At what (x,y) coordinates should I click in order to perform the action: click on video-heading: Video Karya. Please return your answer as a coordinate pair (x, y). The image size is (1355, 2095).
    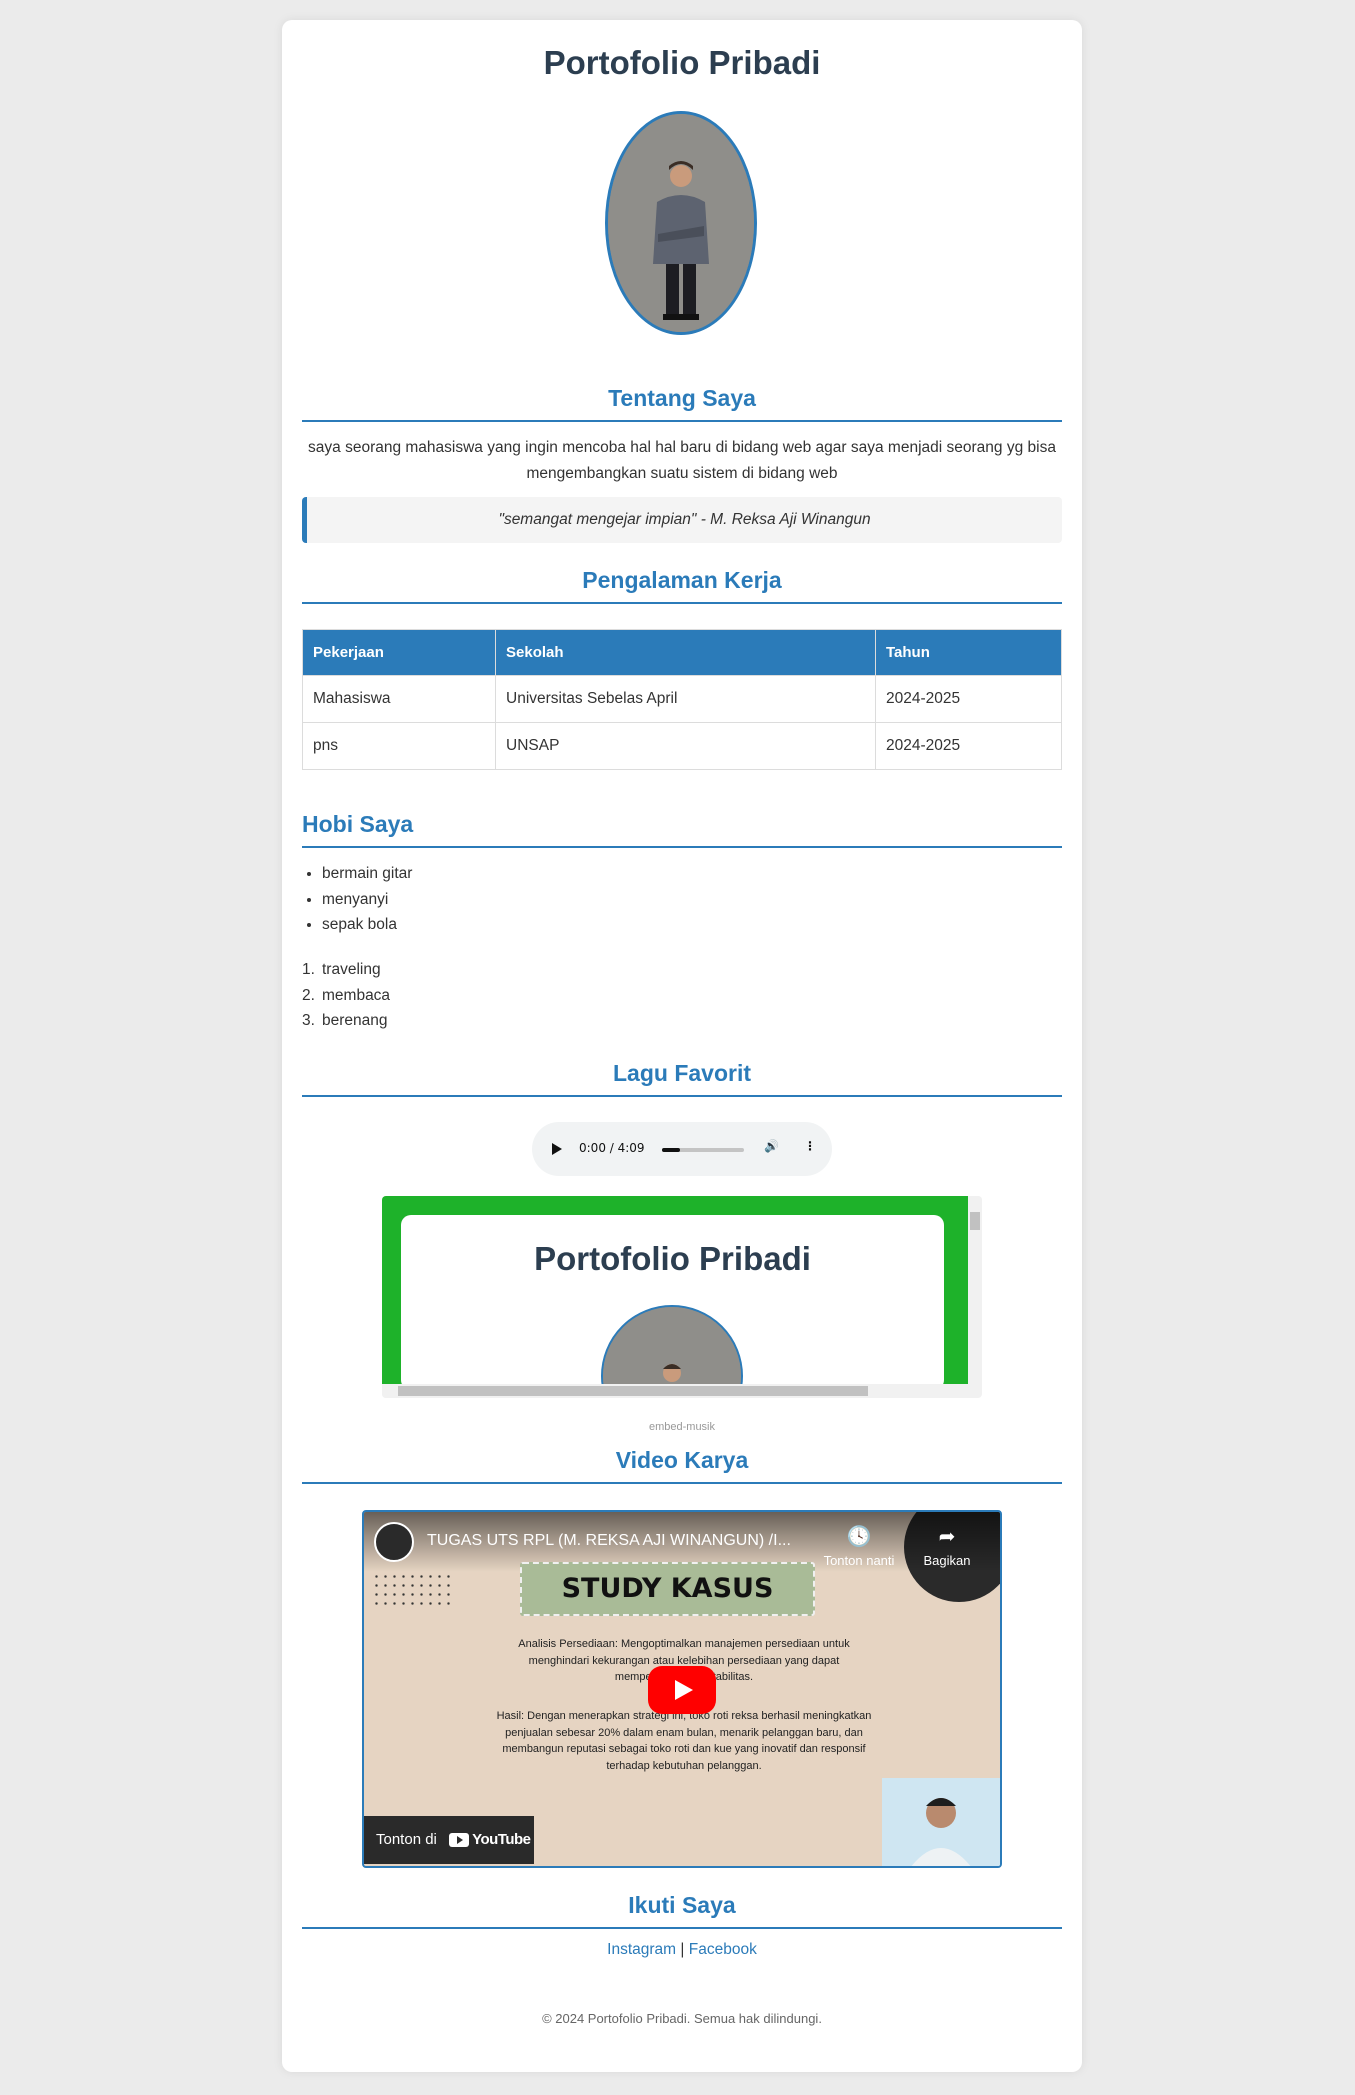
    Looking at the image, I should click on (682, 1465).